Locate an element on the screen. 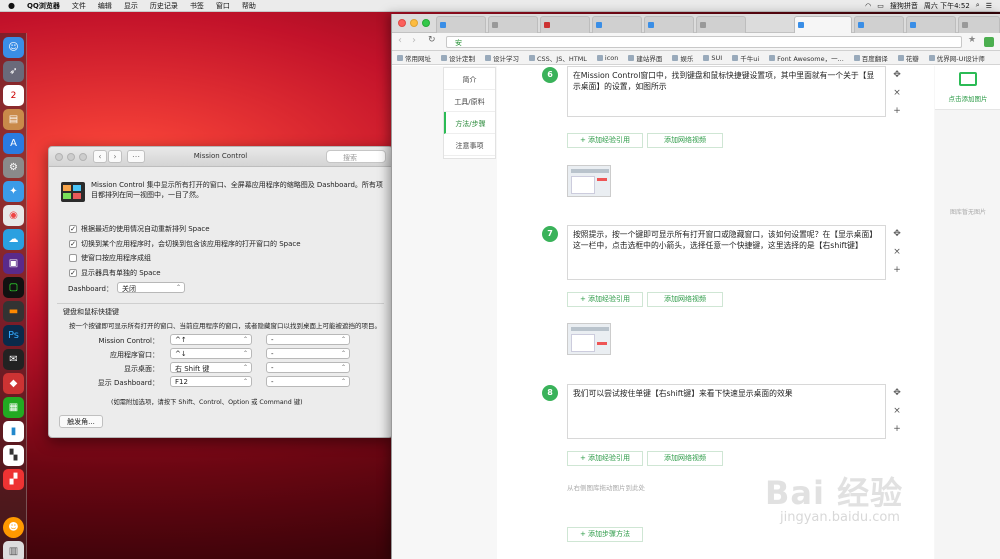 This screenshot has height=559, width=1000. menu-view: 显示 is located at coordinates (131, 6).